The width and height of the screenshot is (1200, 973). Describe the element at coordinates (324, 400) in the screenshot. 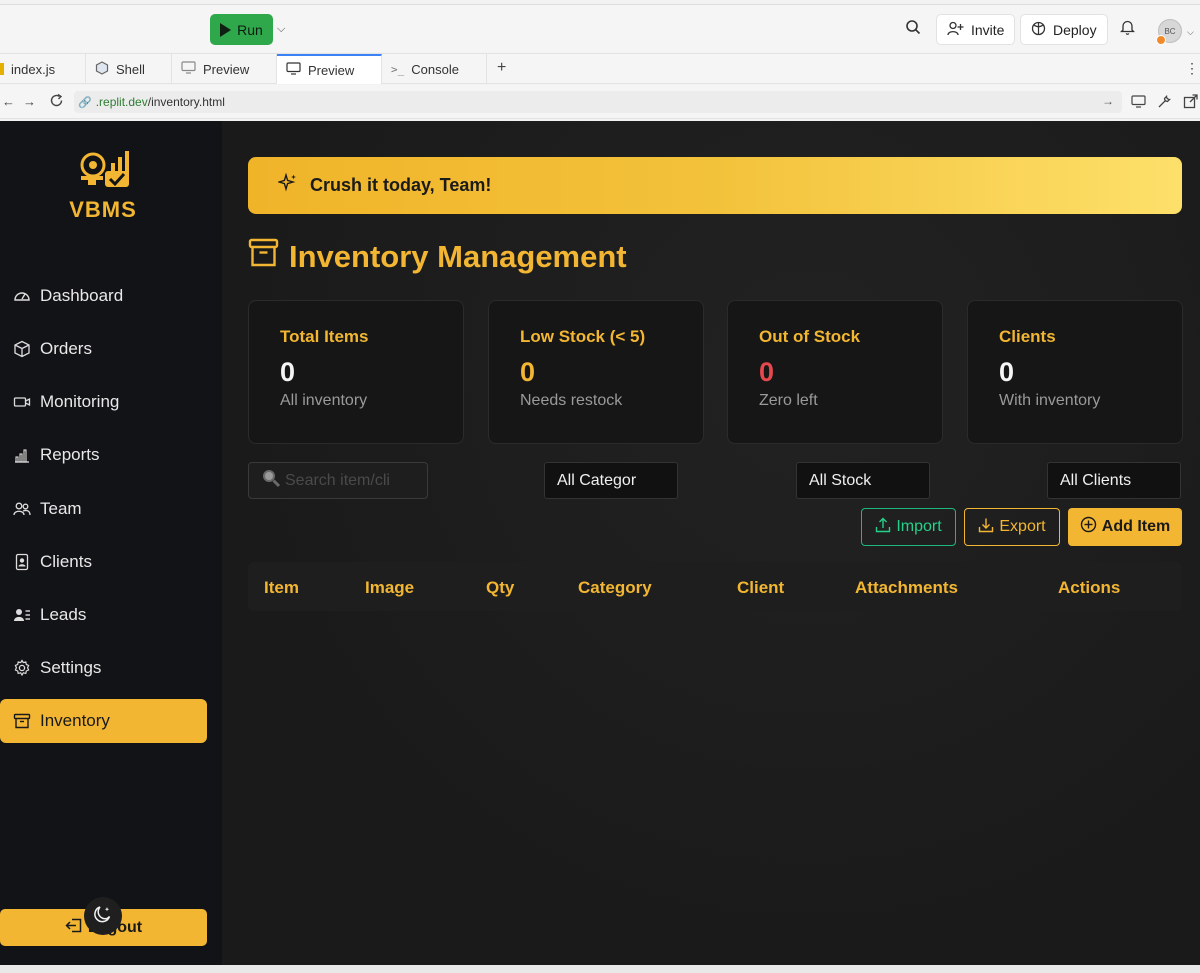

I see `stat-subtitle: All inventory` at that location.